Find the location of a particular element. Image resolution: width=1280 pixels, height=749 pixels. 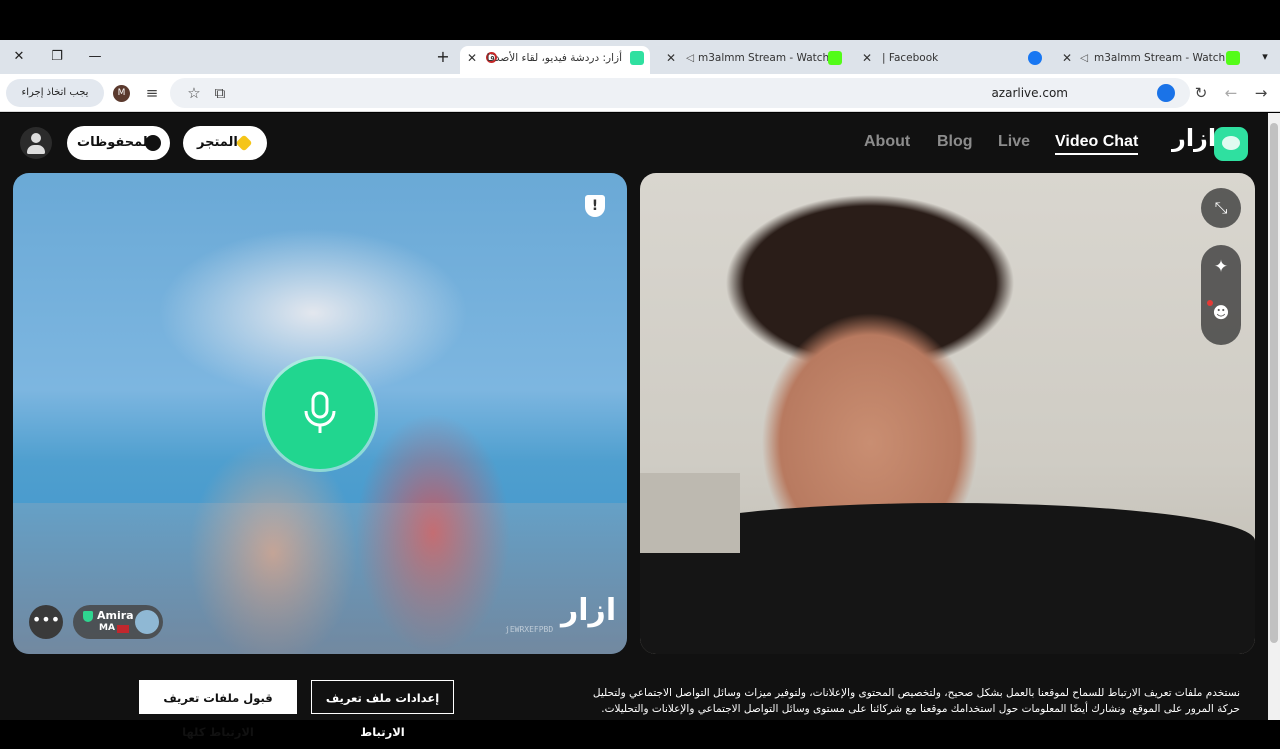

partner-avatar is located at coordinates (147, 622).